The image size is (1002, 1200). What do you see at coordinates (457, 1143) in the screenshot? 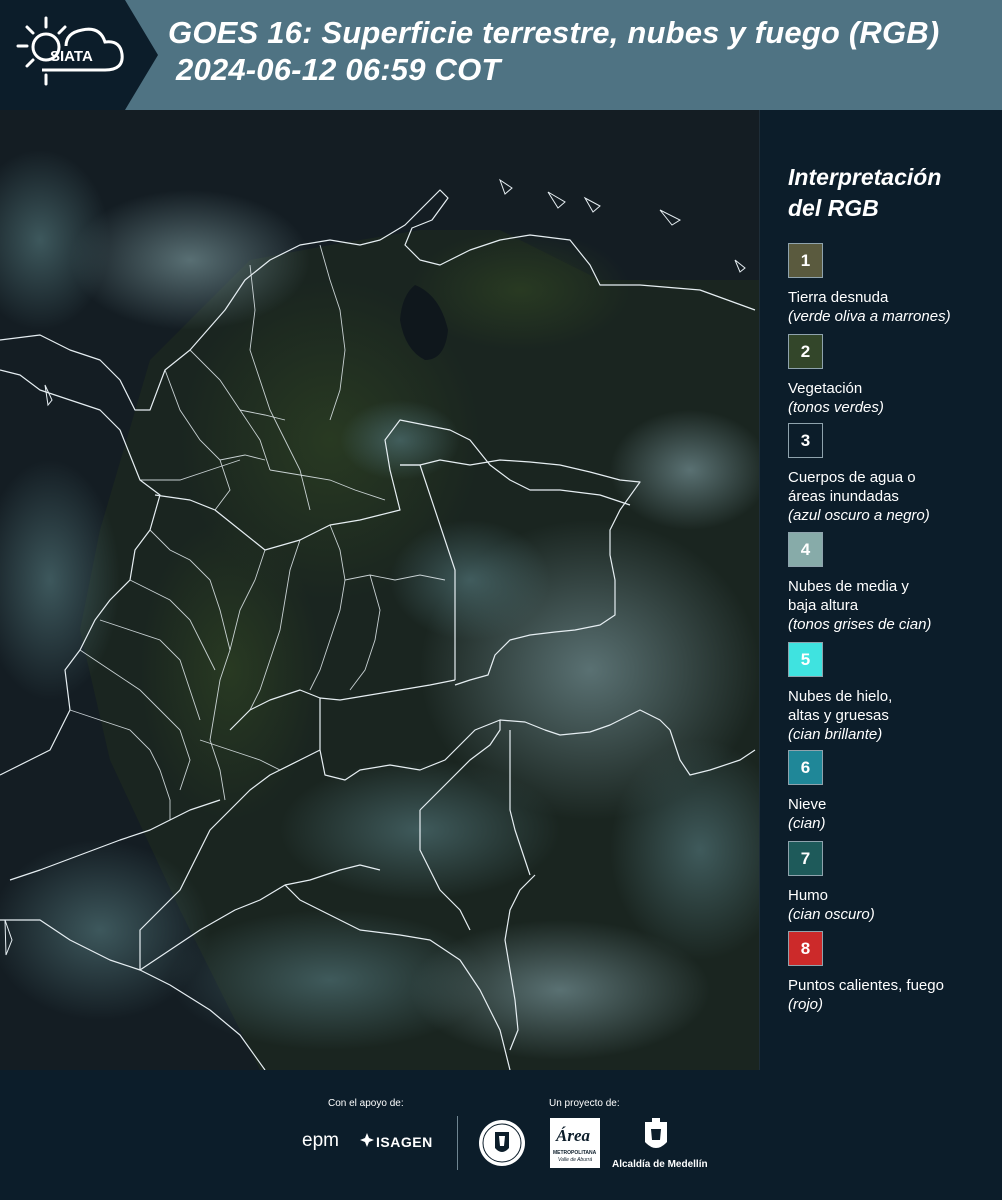
I see `footer-divider` at bounding box center [457, 1143].